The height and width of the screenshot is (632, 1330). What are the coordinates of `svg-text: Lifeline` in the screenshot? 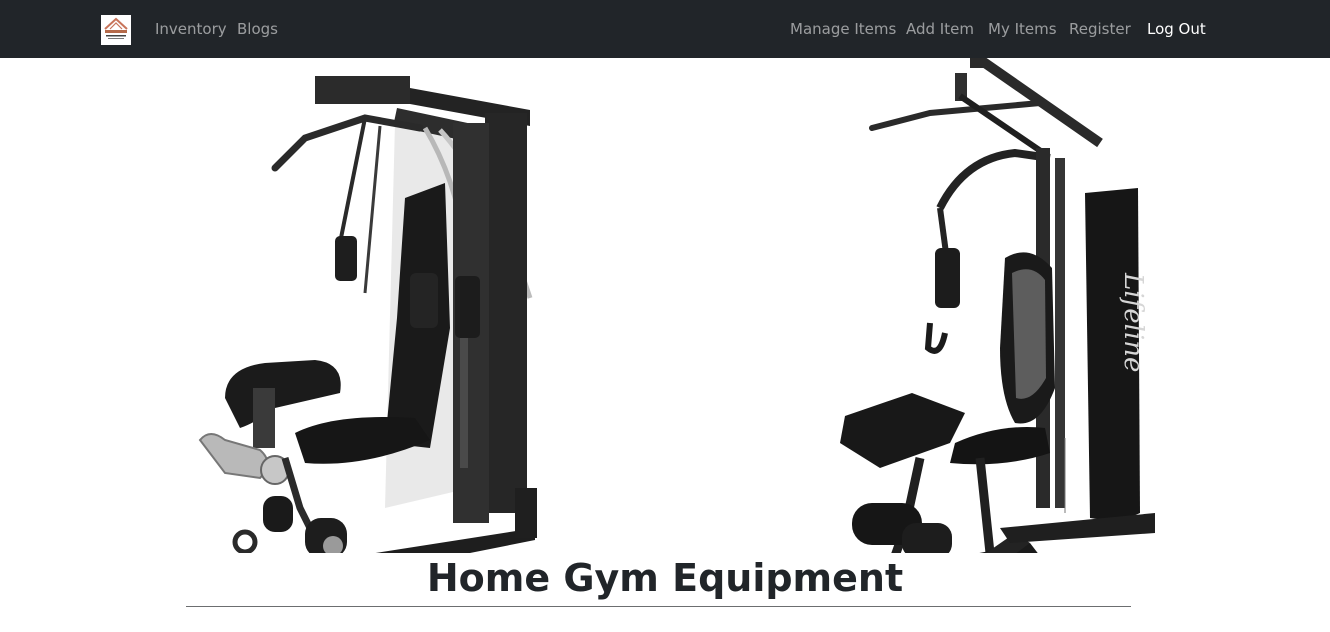 It's located at (1133, 322).